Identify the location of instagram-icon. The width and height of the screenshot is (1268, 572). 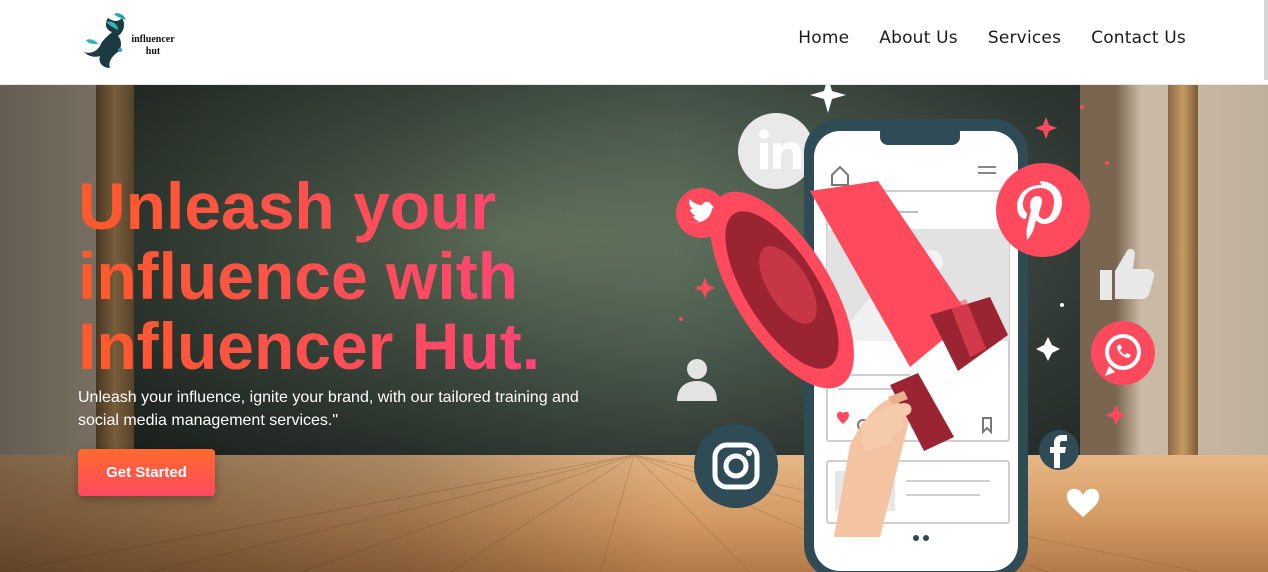
(736, 466).